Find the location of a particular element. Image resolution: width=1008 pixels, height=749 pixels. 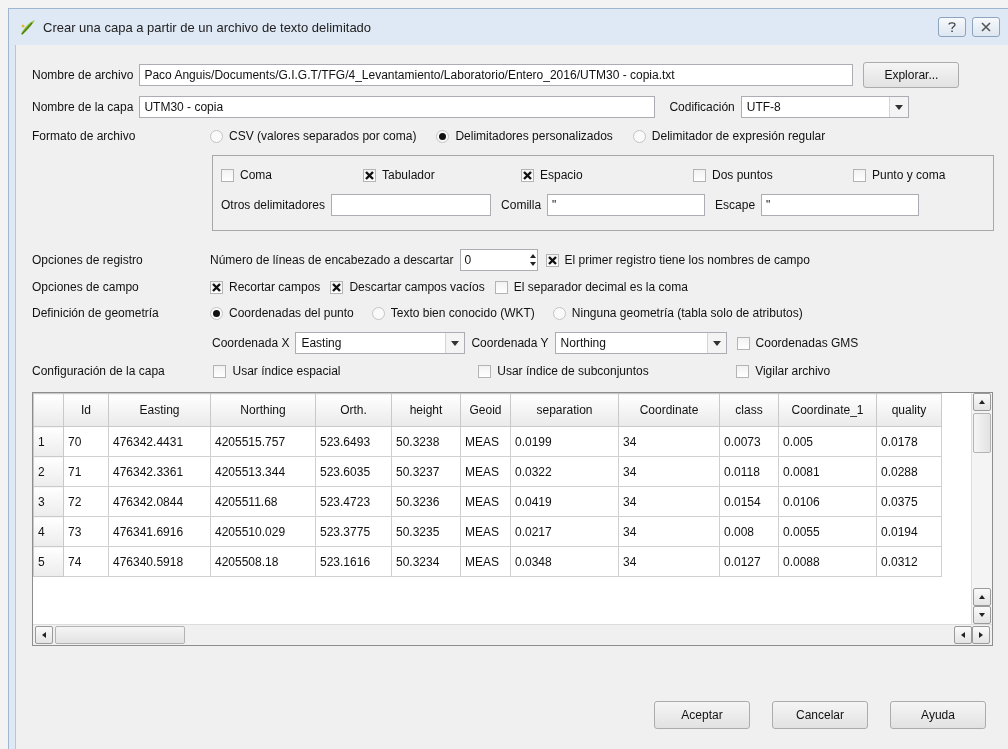

table-cell: 476342.3361 is located at coordinates (159, 471).